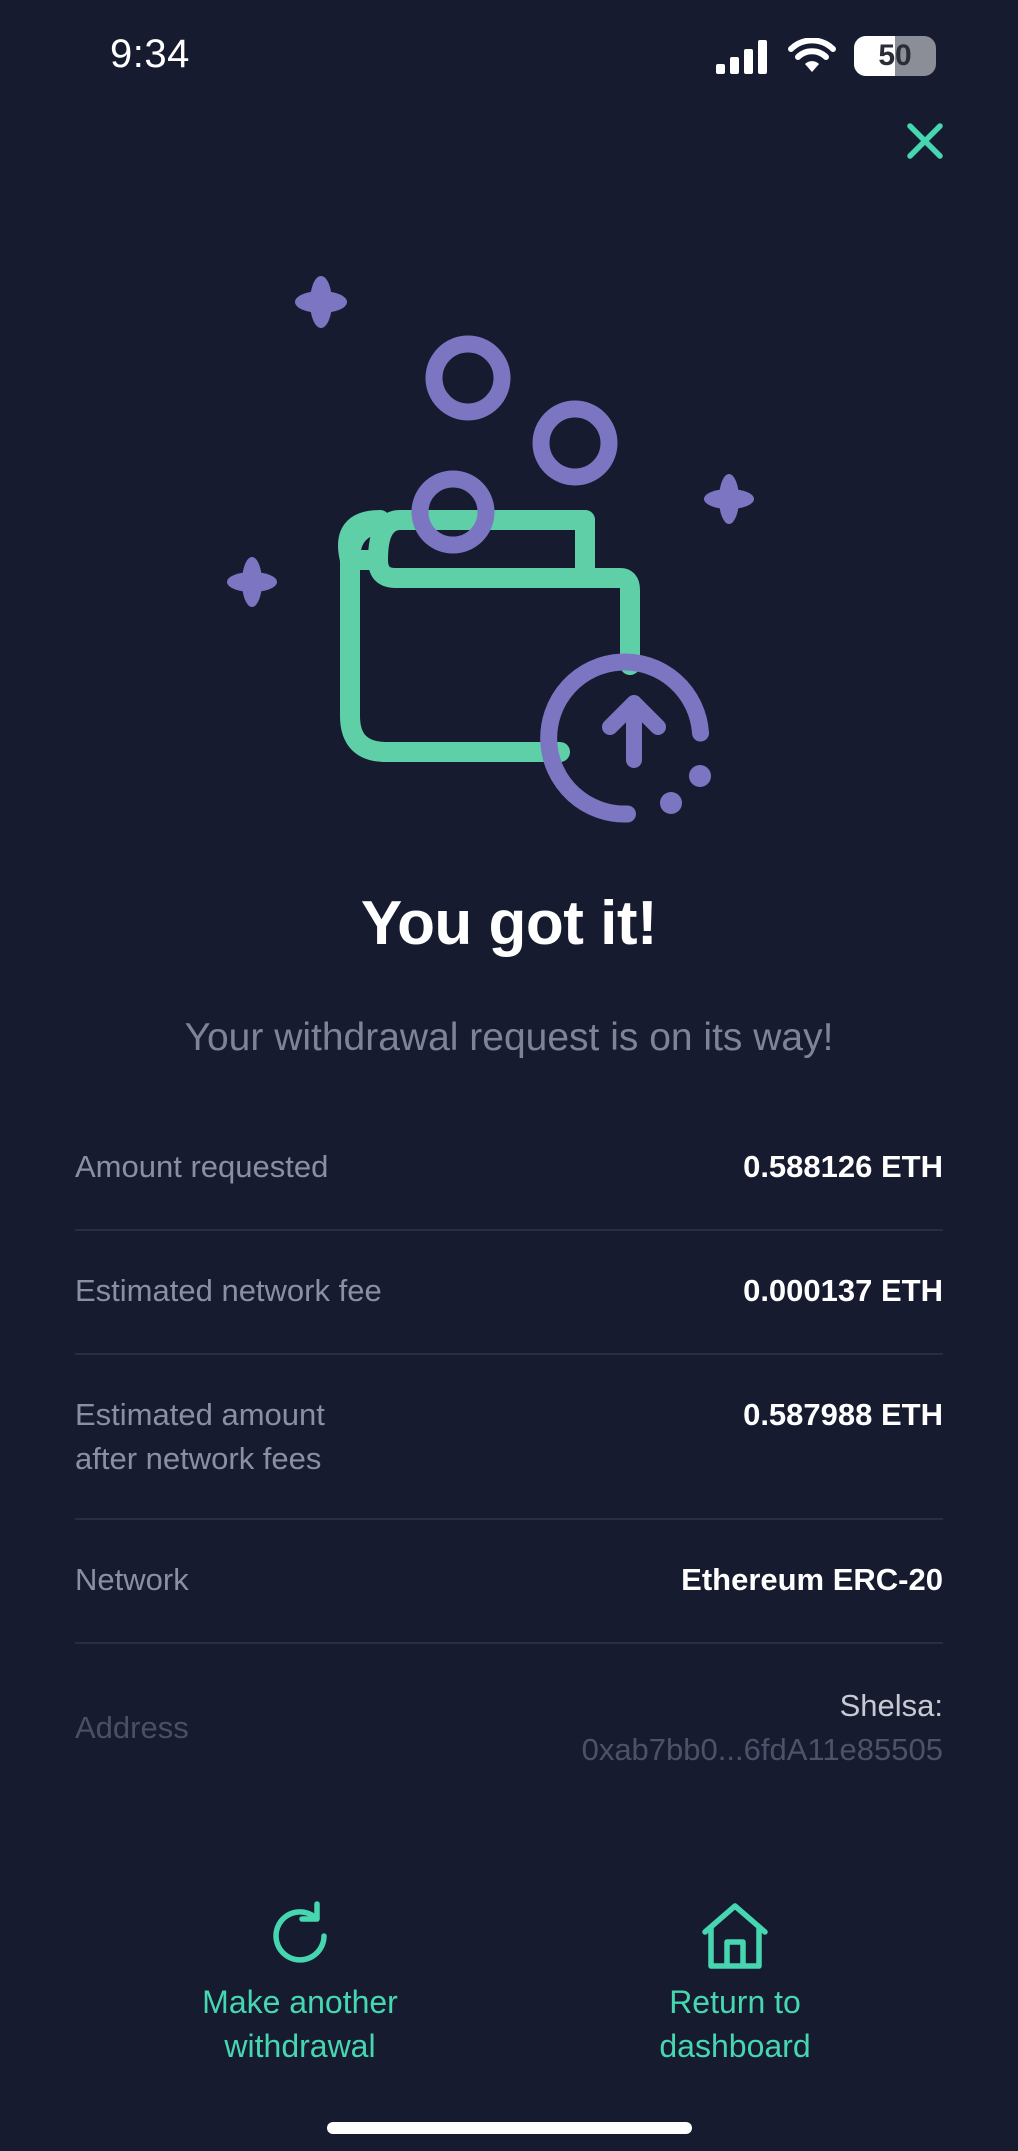 The width and height of the screenshot is (1018, 2151). Describe the element at coordinates (625, 738) in the screenshot. I see `upload-circle-icon` at that location.